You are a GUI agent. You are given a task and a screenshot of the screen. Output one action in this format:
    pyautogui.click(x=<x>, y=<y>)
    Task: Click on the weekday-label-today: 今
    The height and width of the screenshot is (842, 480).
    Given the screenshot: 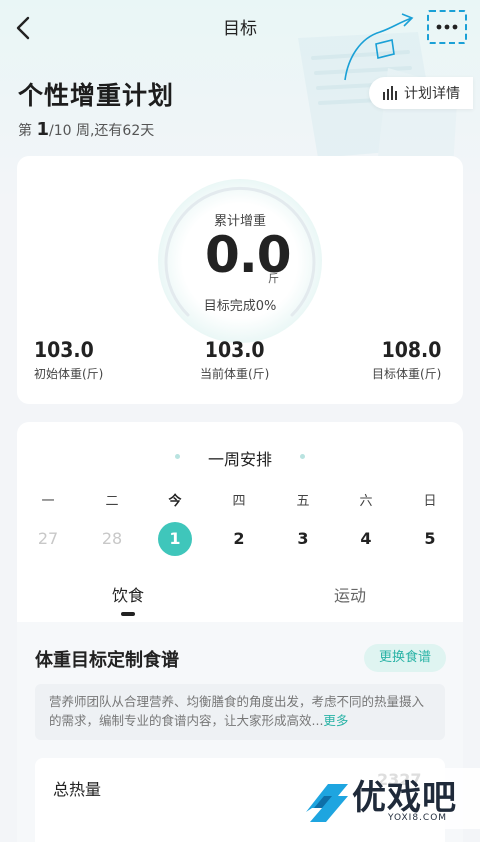 What is the action you would take?
    pyautogui.click(x=175, y=501)
    